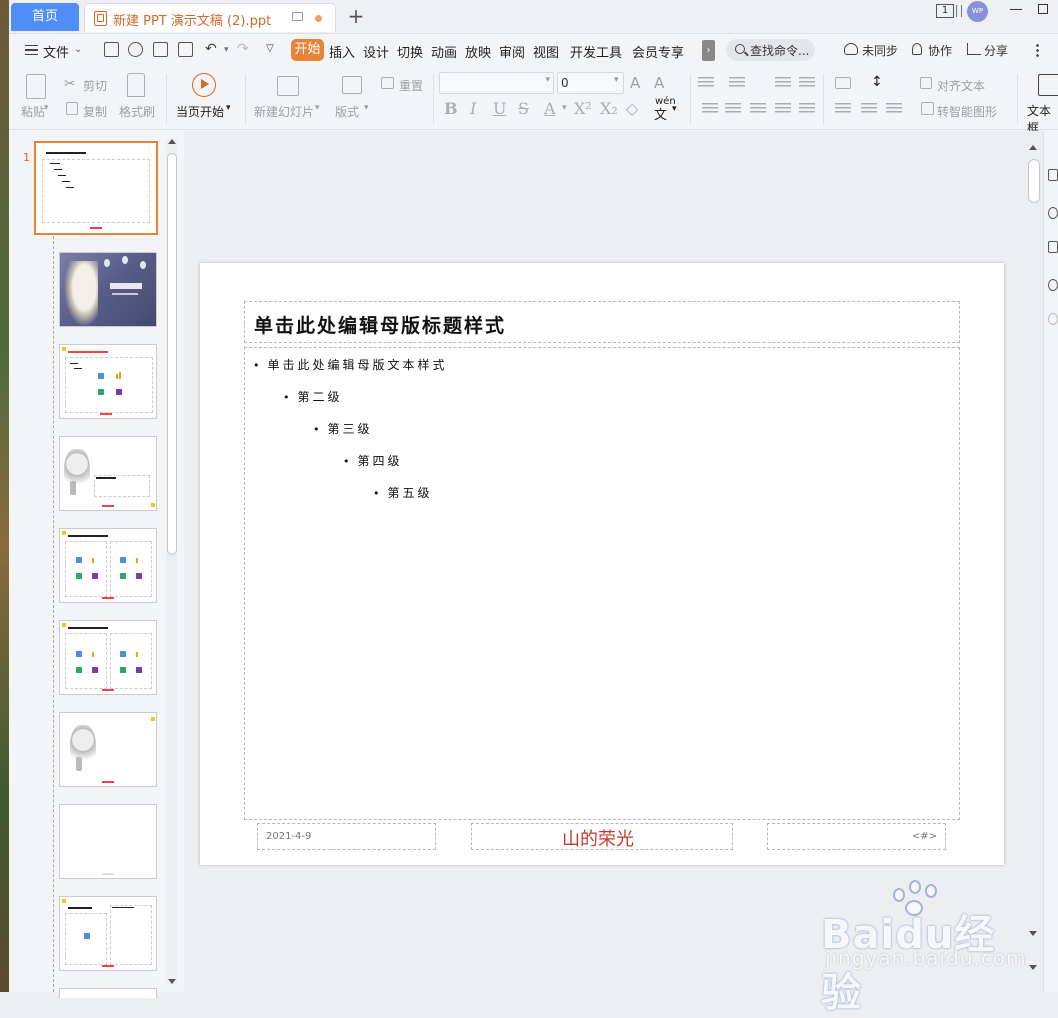 This screenshot has width=1058, height=1018. What do you see at coordinates (228, 108) in the screenshot?
I see `start-dropdown-icon: ▾` at bounding box center [228, 108].